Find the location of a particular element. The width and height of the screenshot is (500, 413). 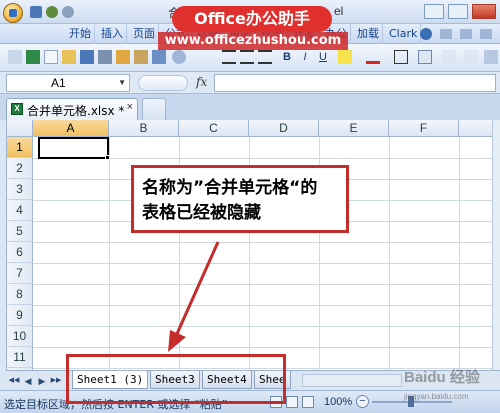

underline-button: U is located at coordinates (323, 57).